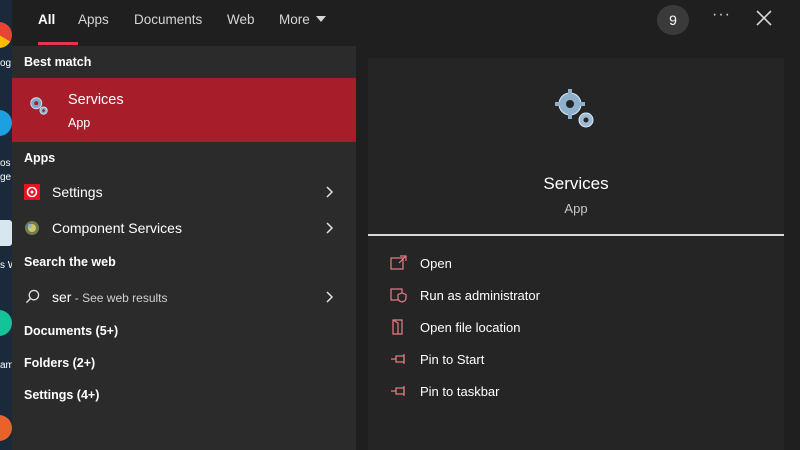  I want to click on desktop-strip: og os ge s W am, so click(6, 225).